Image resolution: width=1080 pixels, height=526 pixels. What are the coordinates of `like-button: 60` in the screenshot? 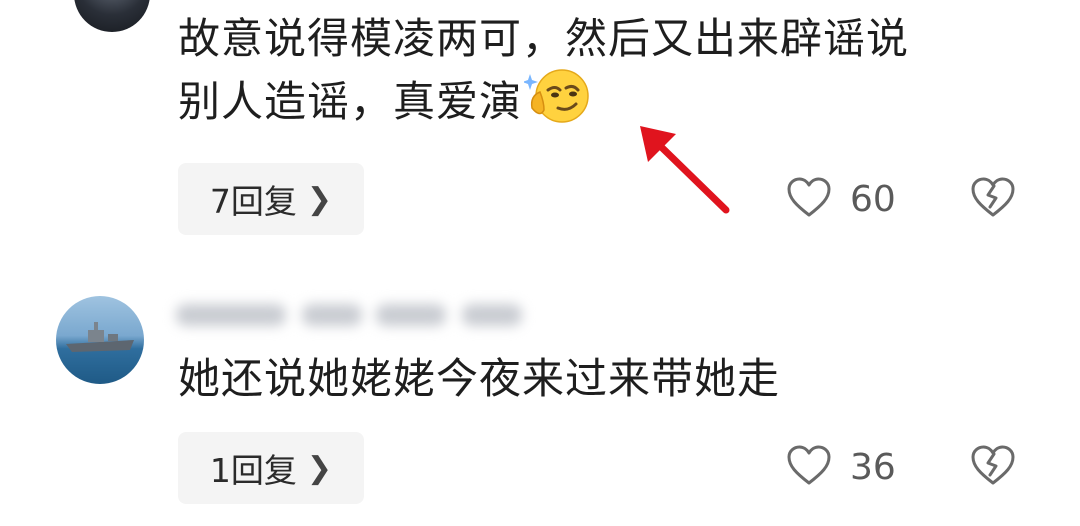 It's located at (841, 199).